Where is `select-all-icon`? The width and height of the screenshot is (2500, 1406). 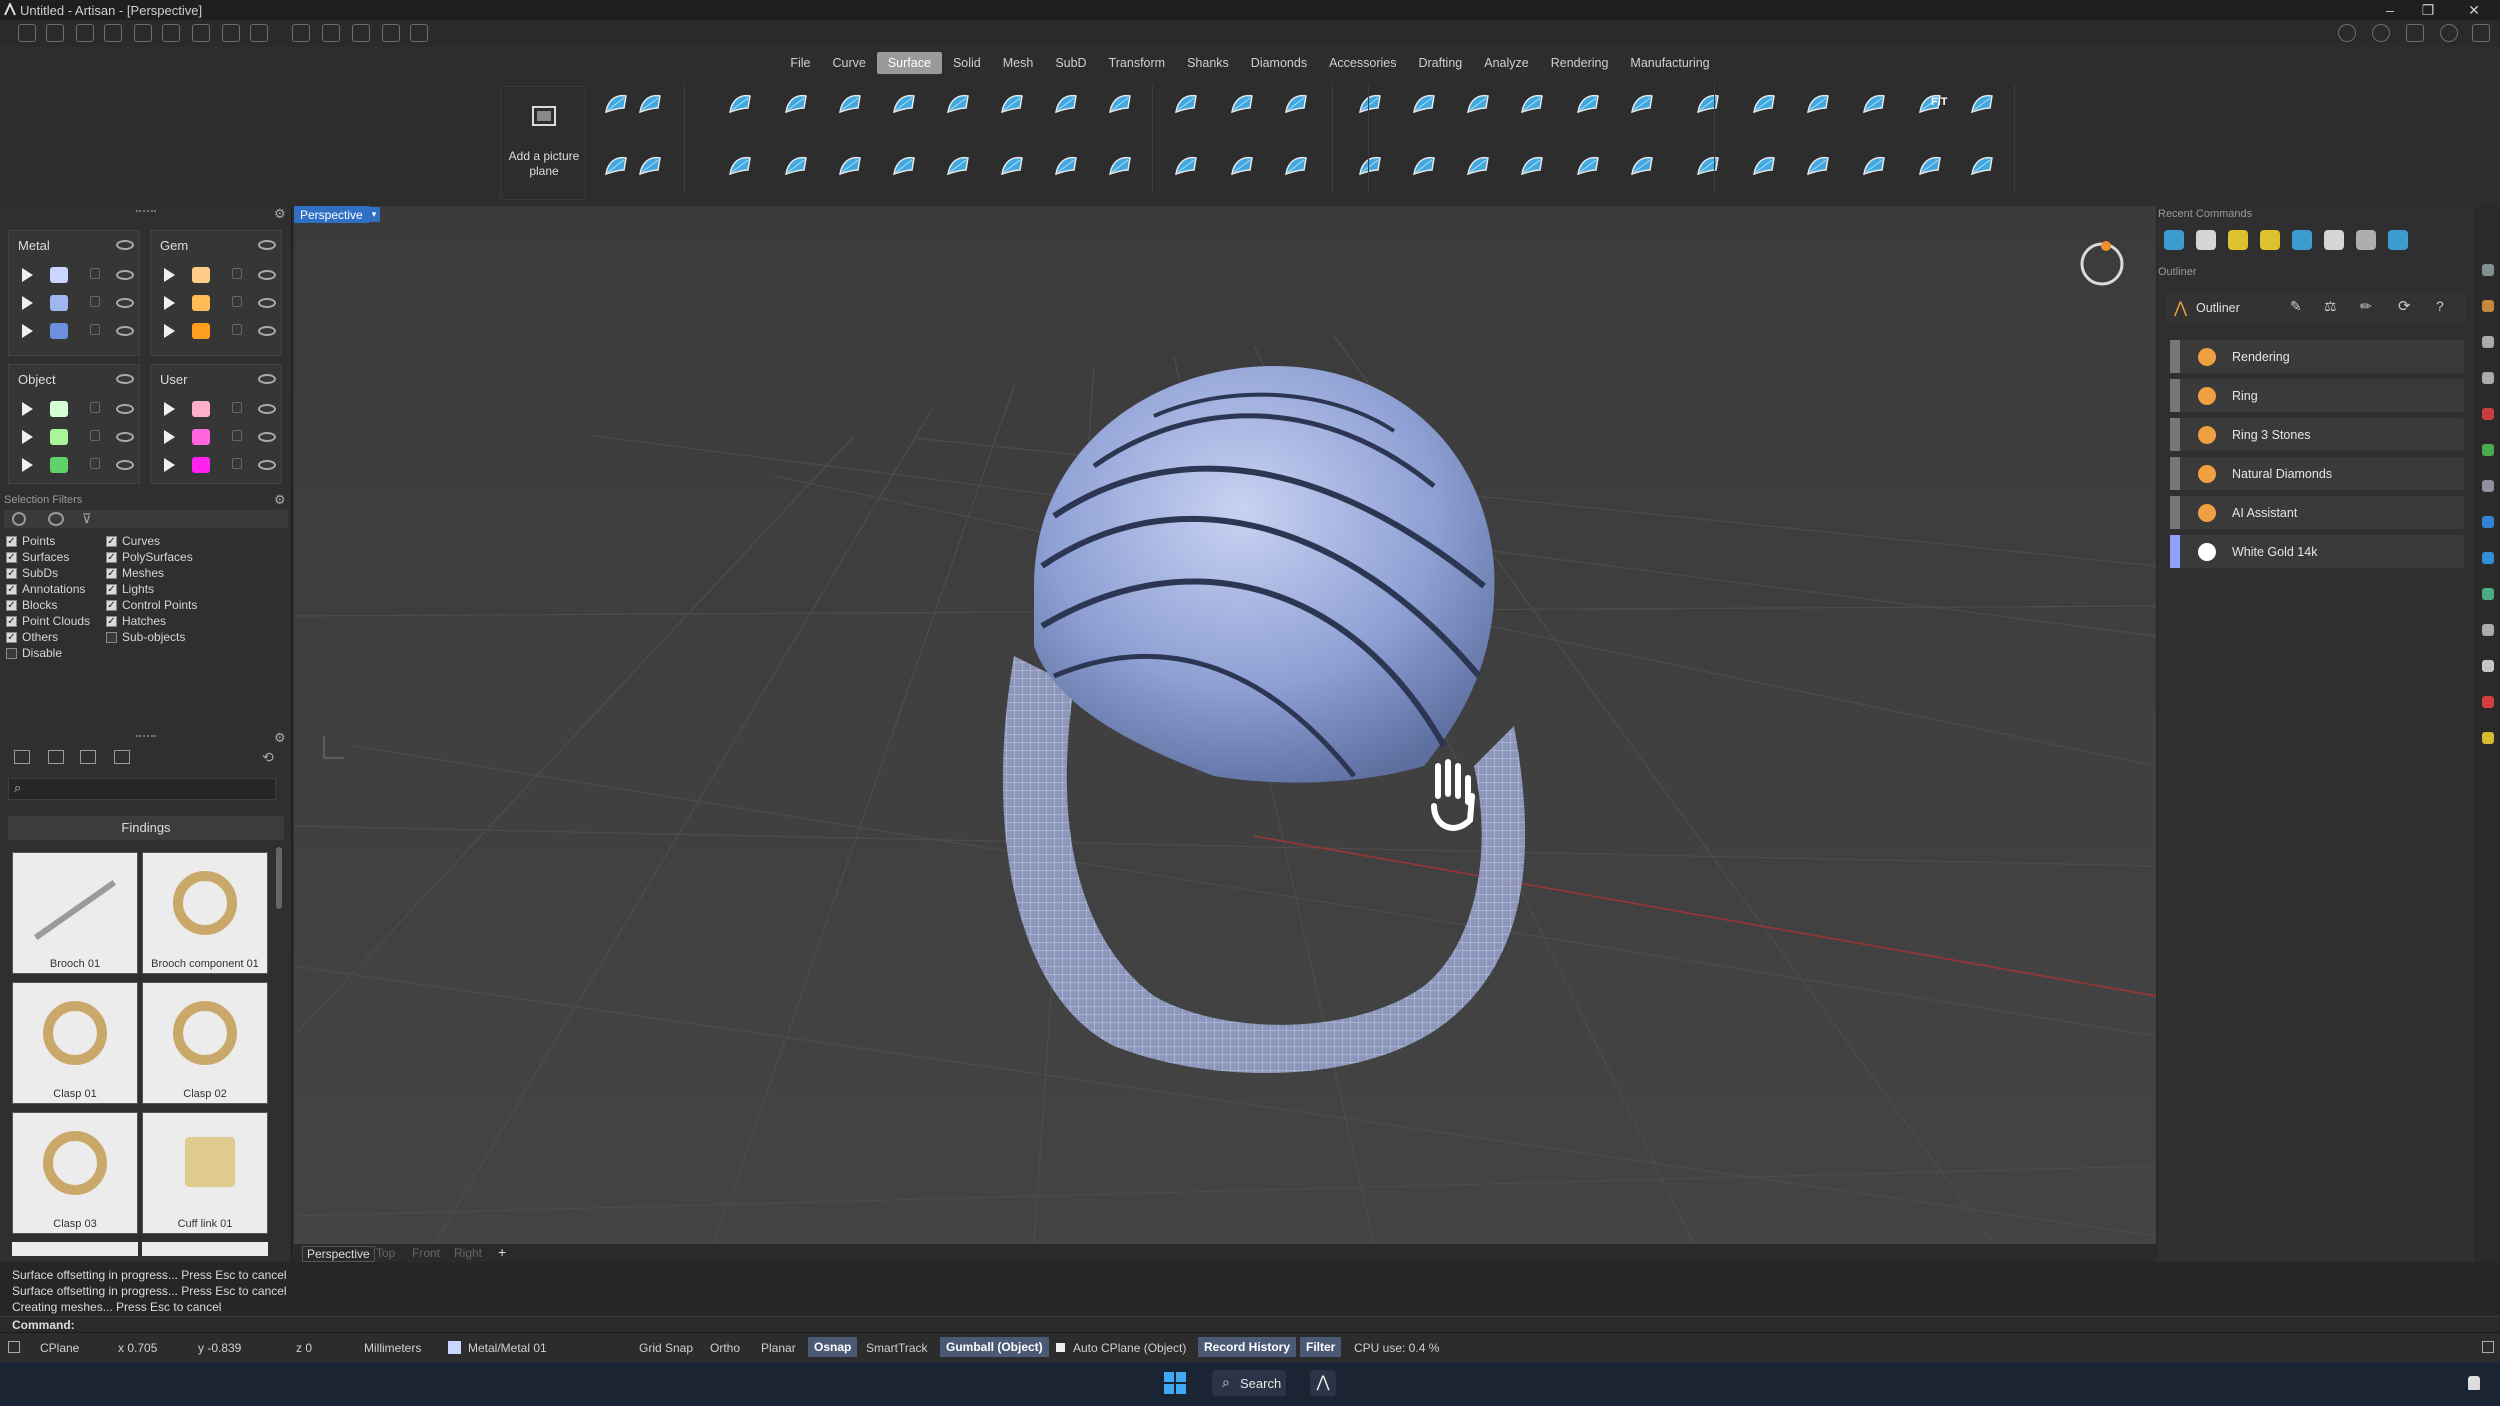
select-all-icon is located at coordinates (19, 519).